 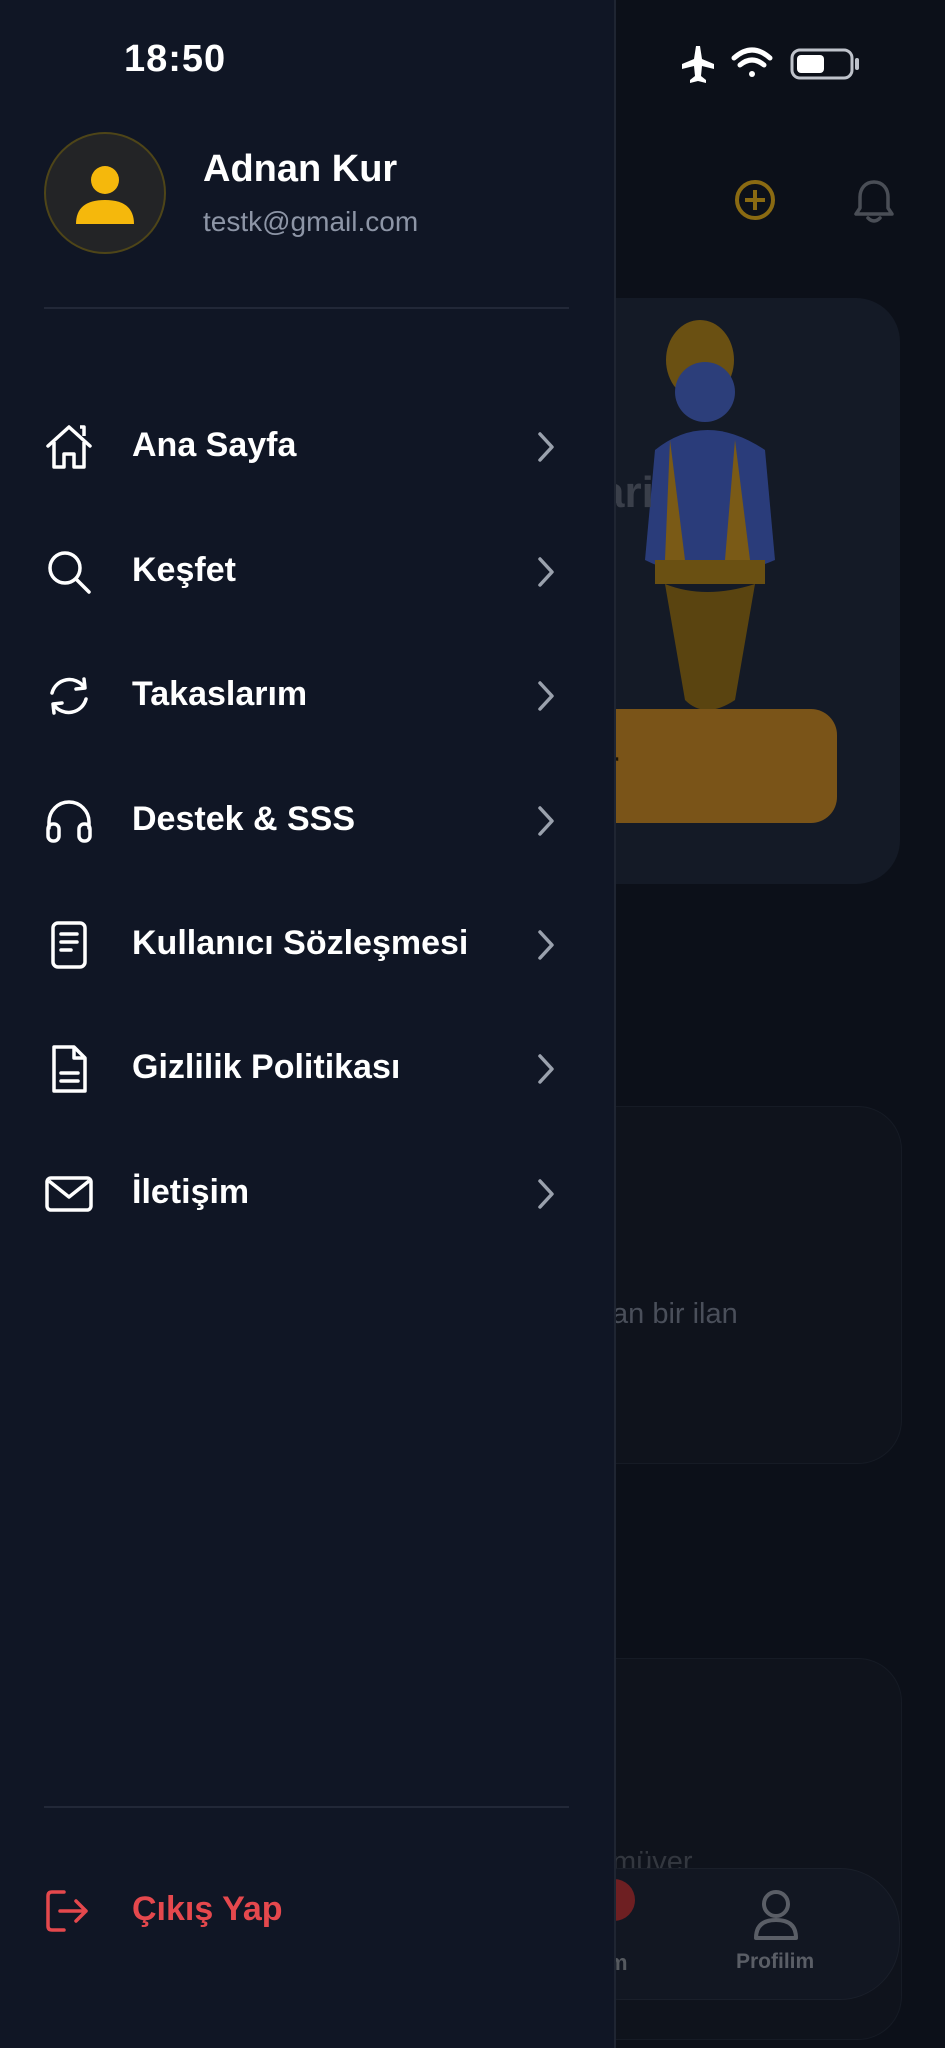 What do you see at coordinates (266, 1067) in the screenshot?
I see `menu-label: Gizlilik Politikası` at bounding box center [266, 1067].